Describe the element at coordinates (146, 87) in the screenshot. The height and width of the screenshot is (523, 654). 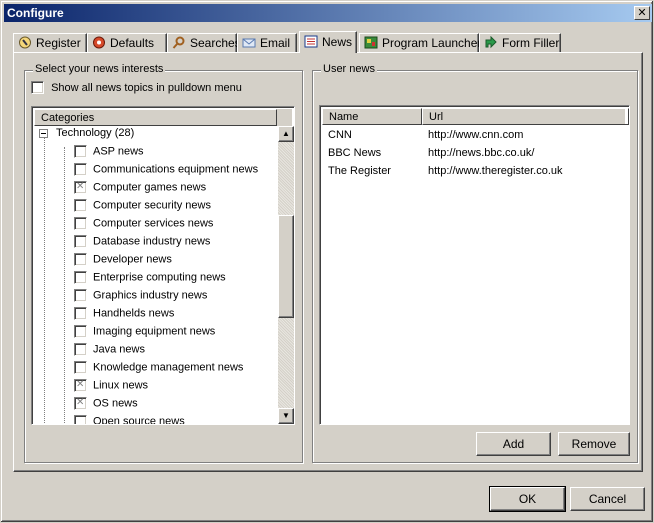
I see `show-all-label: Show all news topics in pulldown menu` at that location.